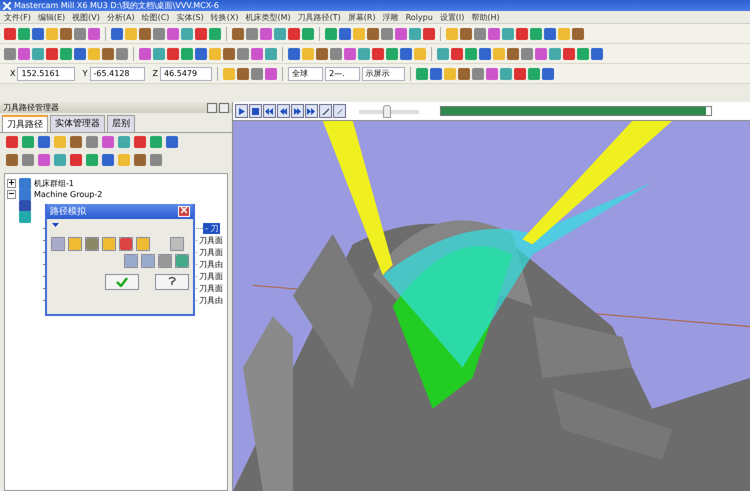 The image size is (750, 491). Describe the element at coordinates (120, 17) in the screenshot. I see `menu-item: 分析(A)` at that location.